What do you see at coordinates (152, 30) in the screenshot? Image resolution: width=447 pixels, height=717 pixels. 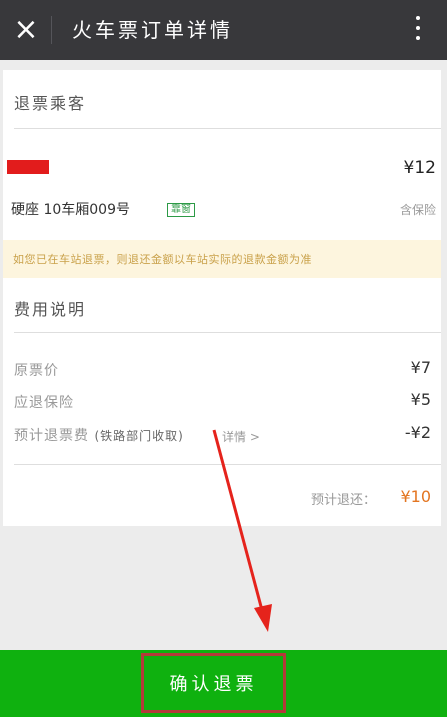 I see `page-title: 火车票订单详情` at bounding box center [152, 30].